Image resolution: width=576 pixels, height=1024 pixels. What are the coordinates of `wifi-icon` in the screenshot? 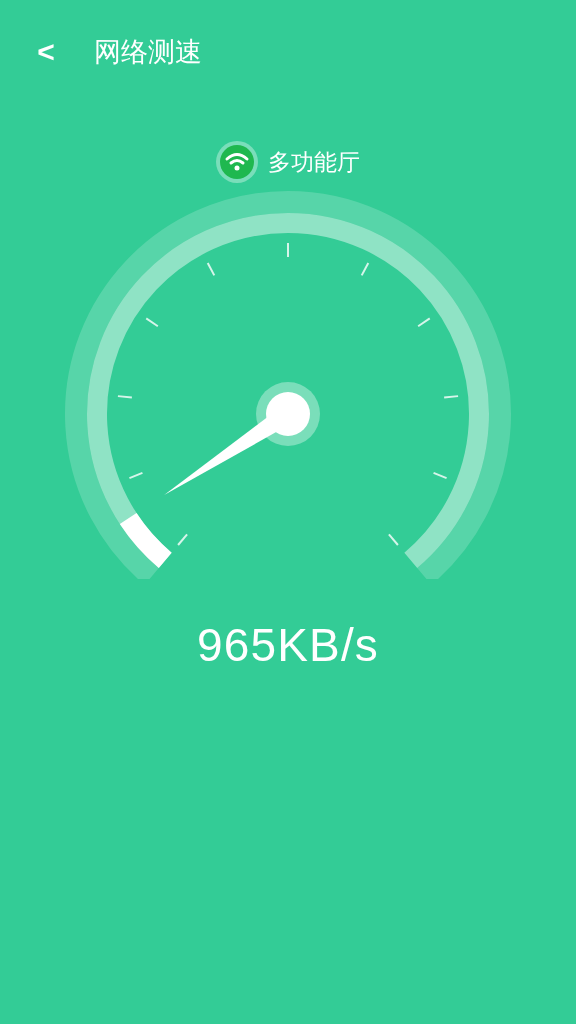 It's located at (237, 162).